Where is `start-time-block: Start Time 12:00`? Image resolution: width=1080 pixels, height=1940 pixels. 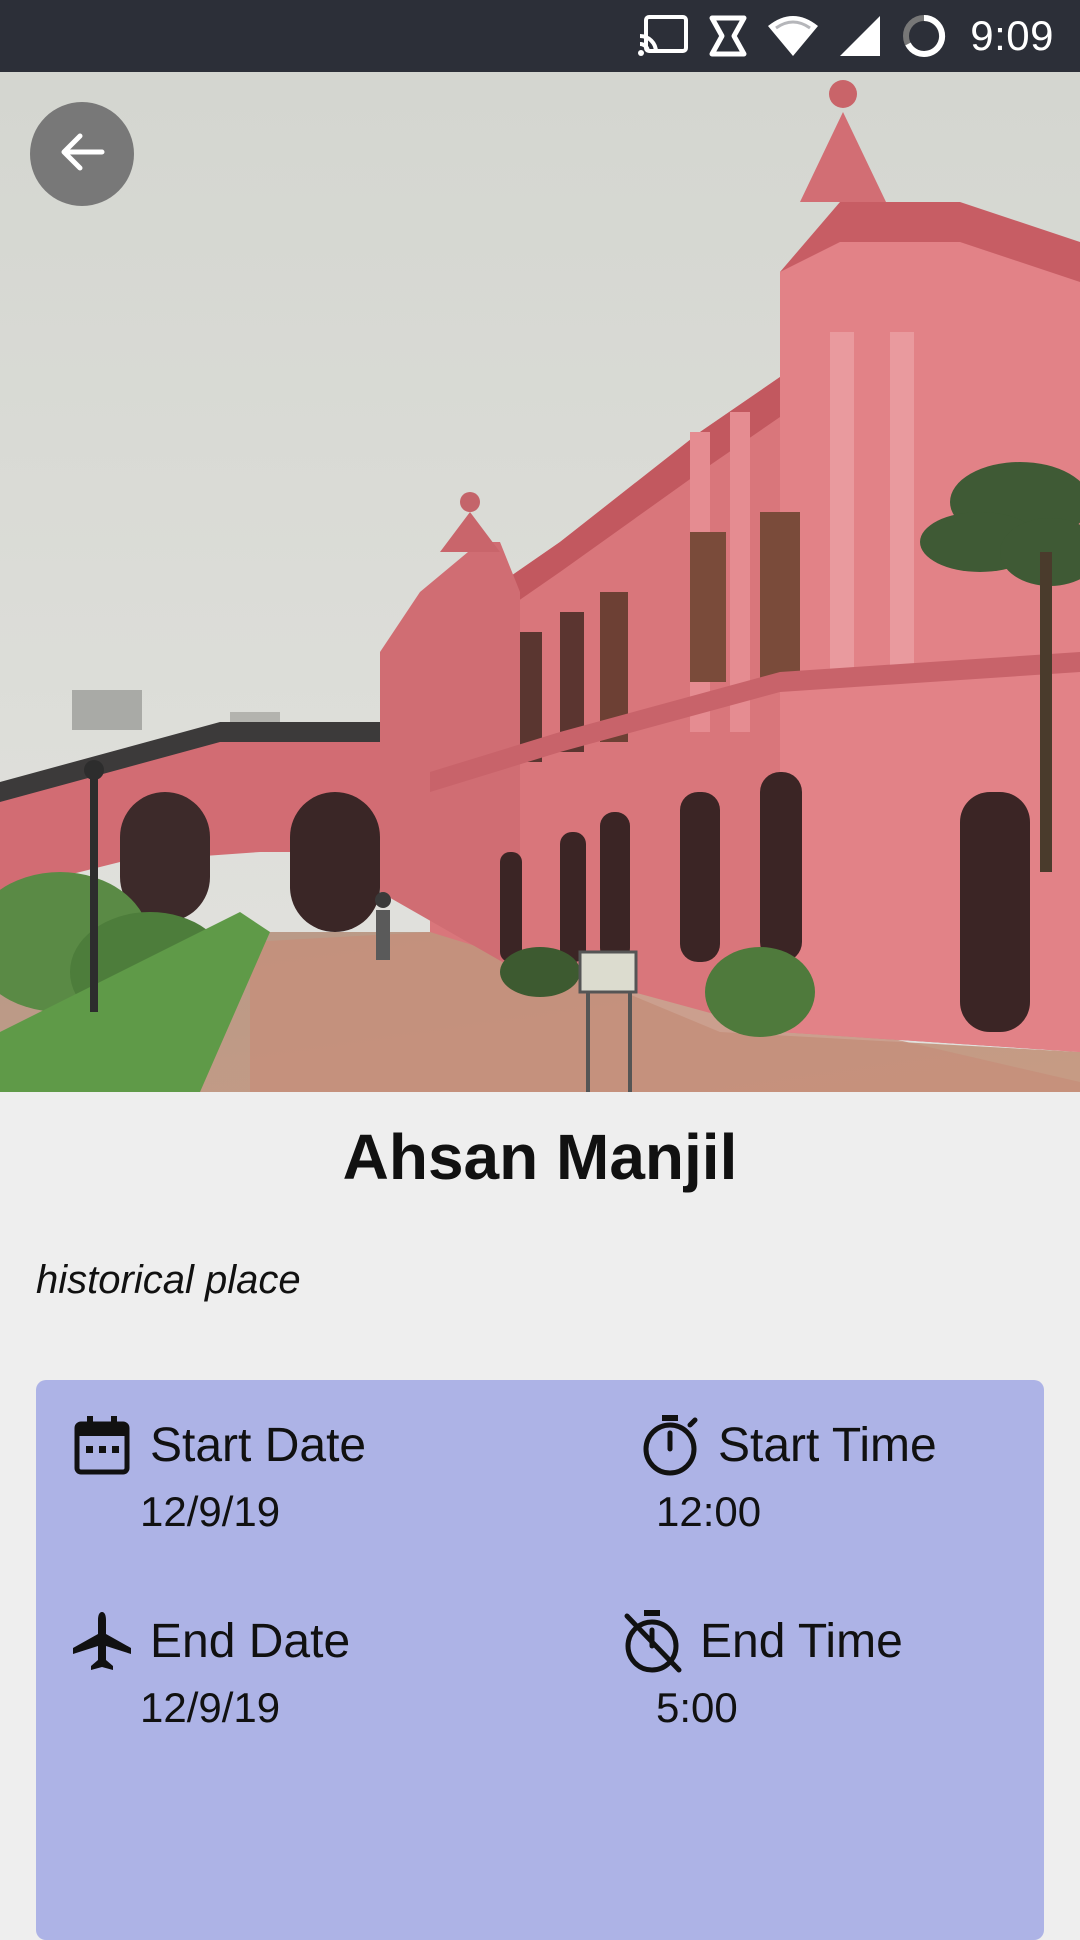
start-time-block: Start Time 12:00 is located at coordinates (848, 1473).